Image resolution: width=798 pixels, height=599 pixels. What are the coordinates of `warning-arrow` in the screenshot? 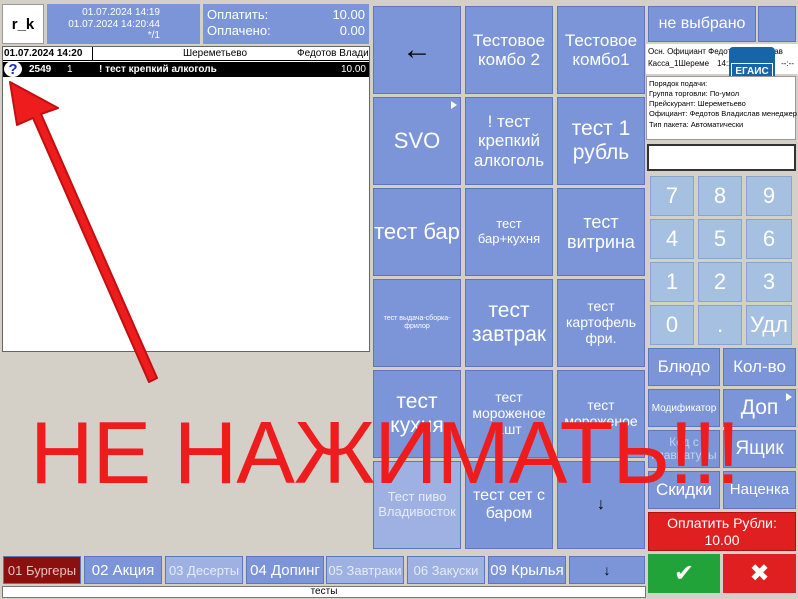 It's located at (83, 232).